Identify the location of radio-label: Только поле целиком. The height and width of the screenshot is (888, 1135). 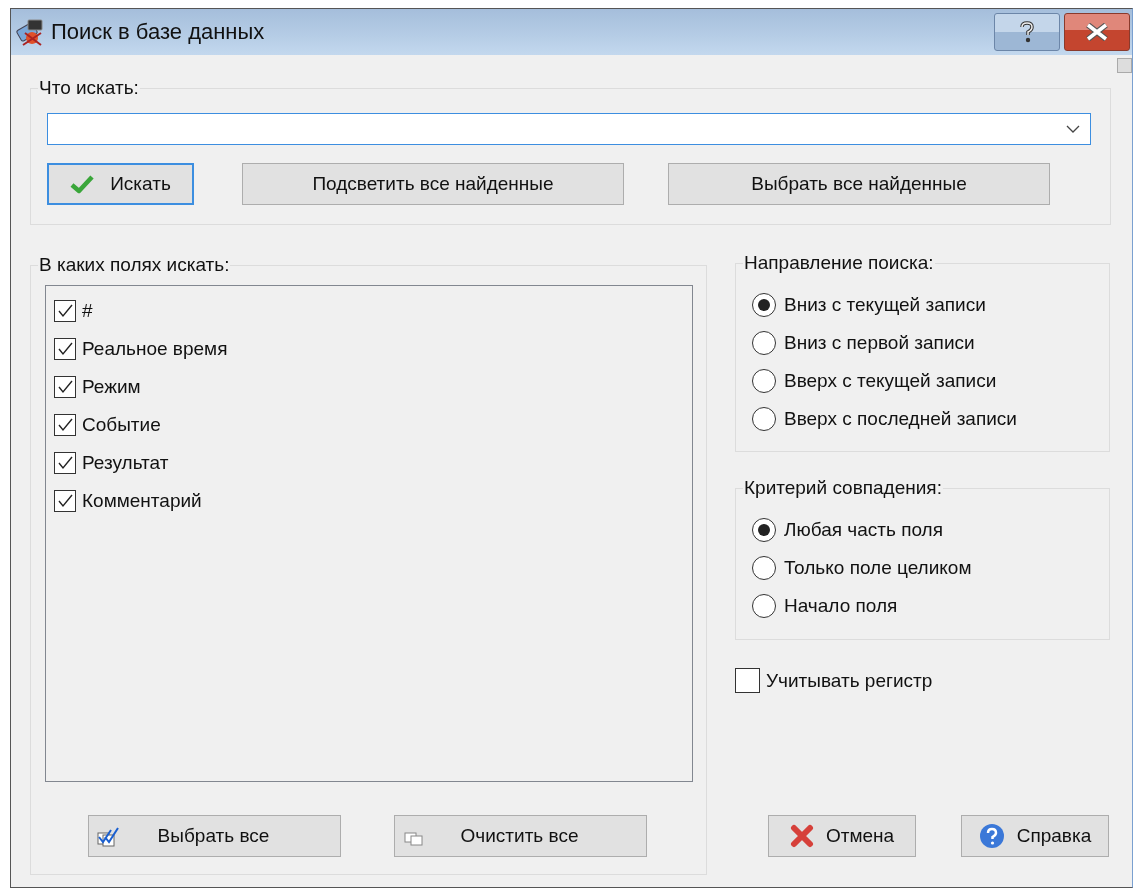
(878, 568).